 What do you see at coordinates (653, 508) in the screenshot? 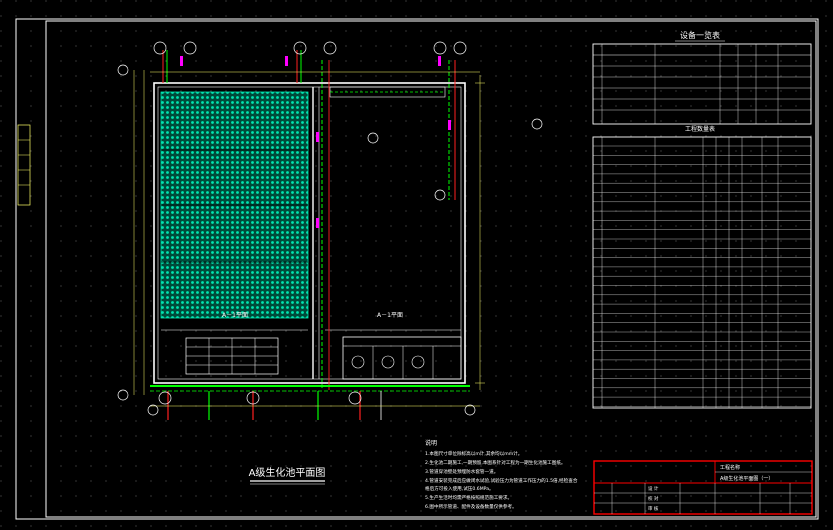
I see `title-block-row: 审 核` at bounding box center [653, 508].